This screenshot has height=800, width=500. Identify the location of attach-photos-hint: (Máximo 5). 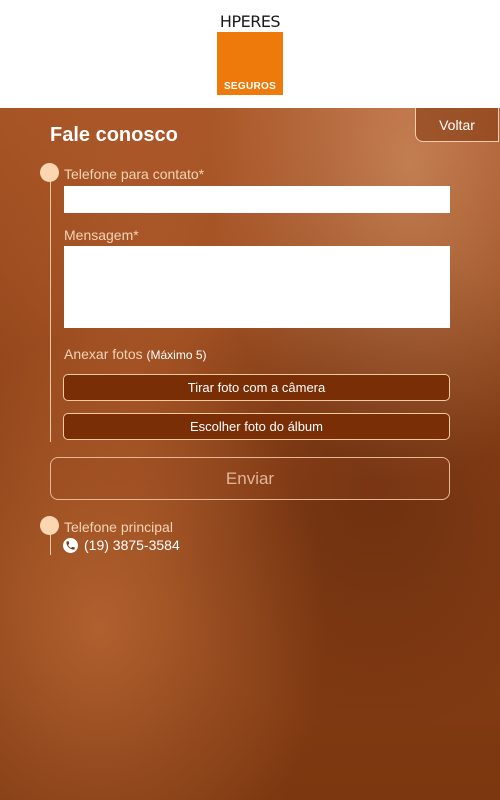
(176, 355).